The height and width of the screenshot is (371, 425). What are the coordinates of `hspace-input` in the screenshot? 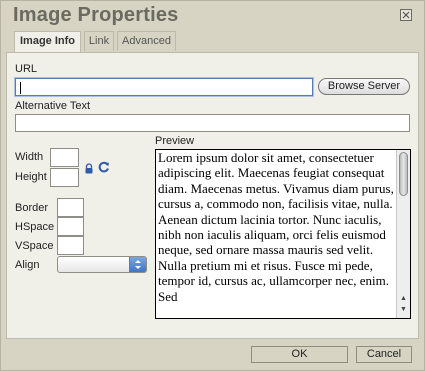 It's located at (70, 226).